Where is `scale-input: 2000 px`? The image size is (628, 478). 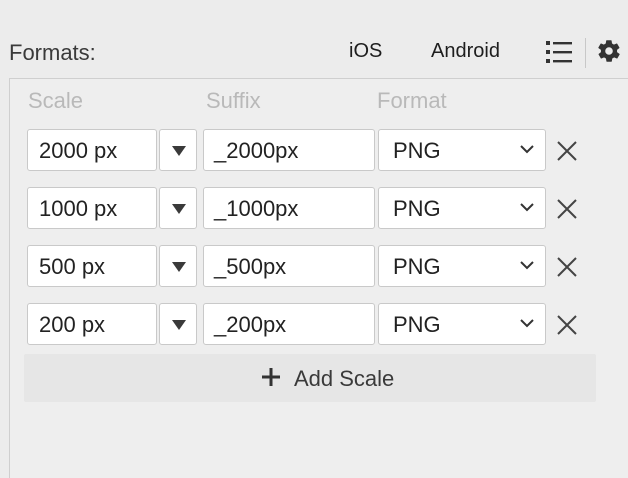 scale-input: 2000 px is located at coordinates (92, 150).